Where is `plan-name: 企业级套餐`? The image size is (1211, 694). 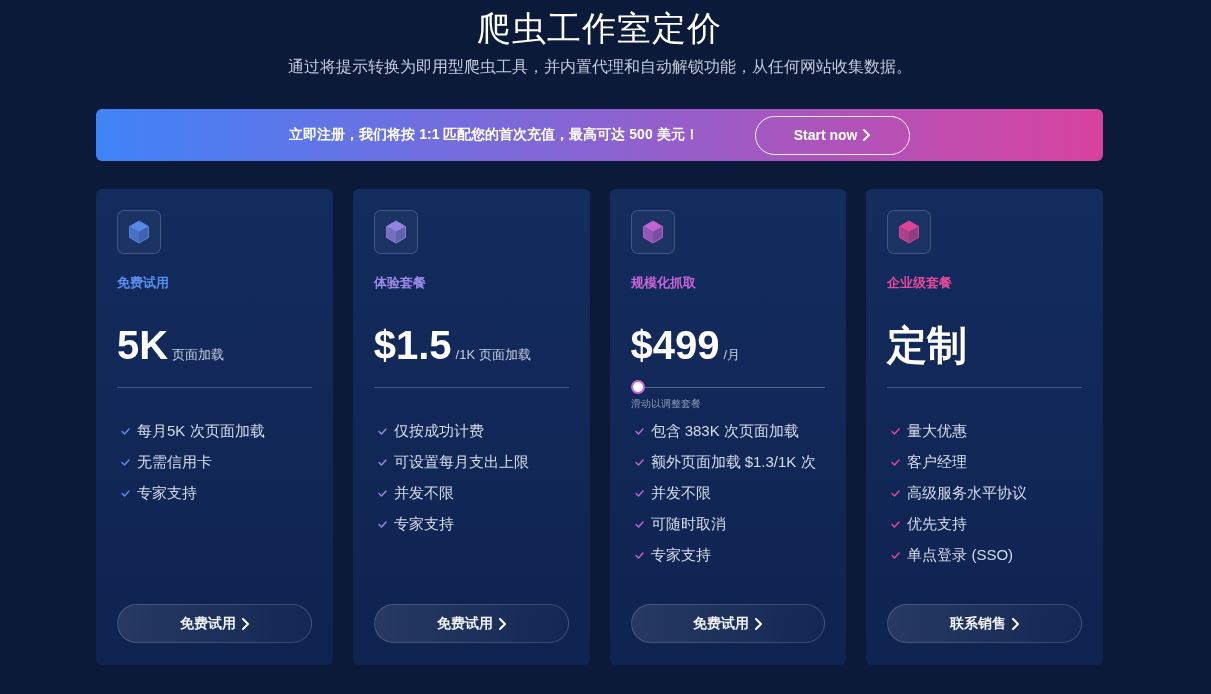
plan-name: 企业级套餐 is located at coordinates (920, 283).